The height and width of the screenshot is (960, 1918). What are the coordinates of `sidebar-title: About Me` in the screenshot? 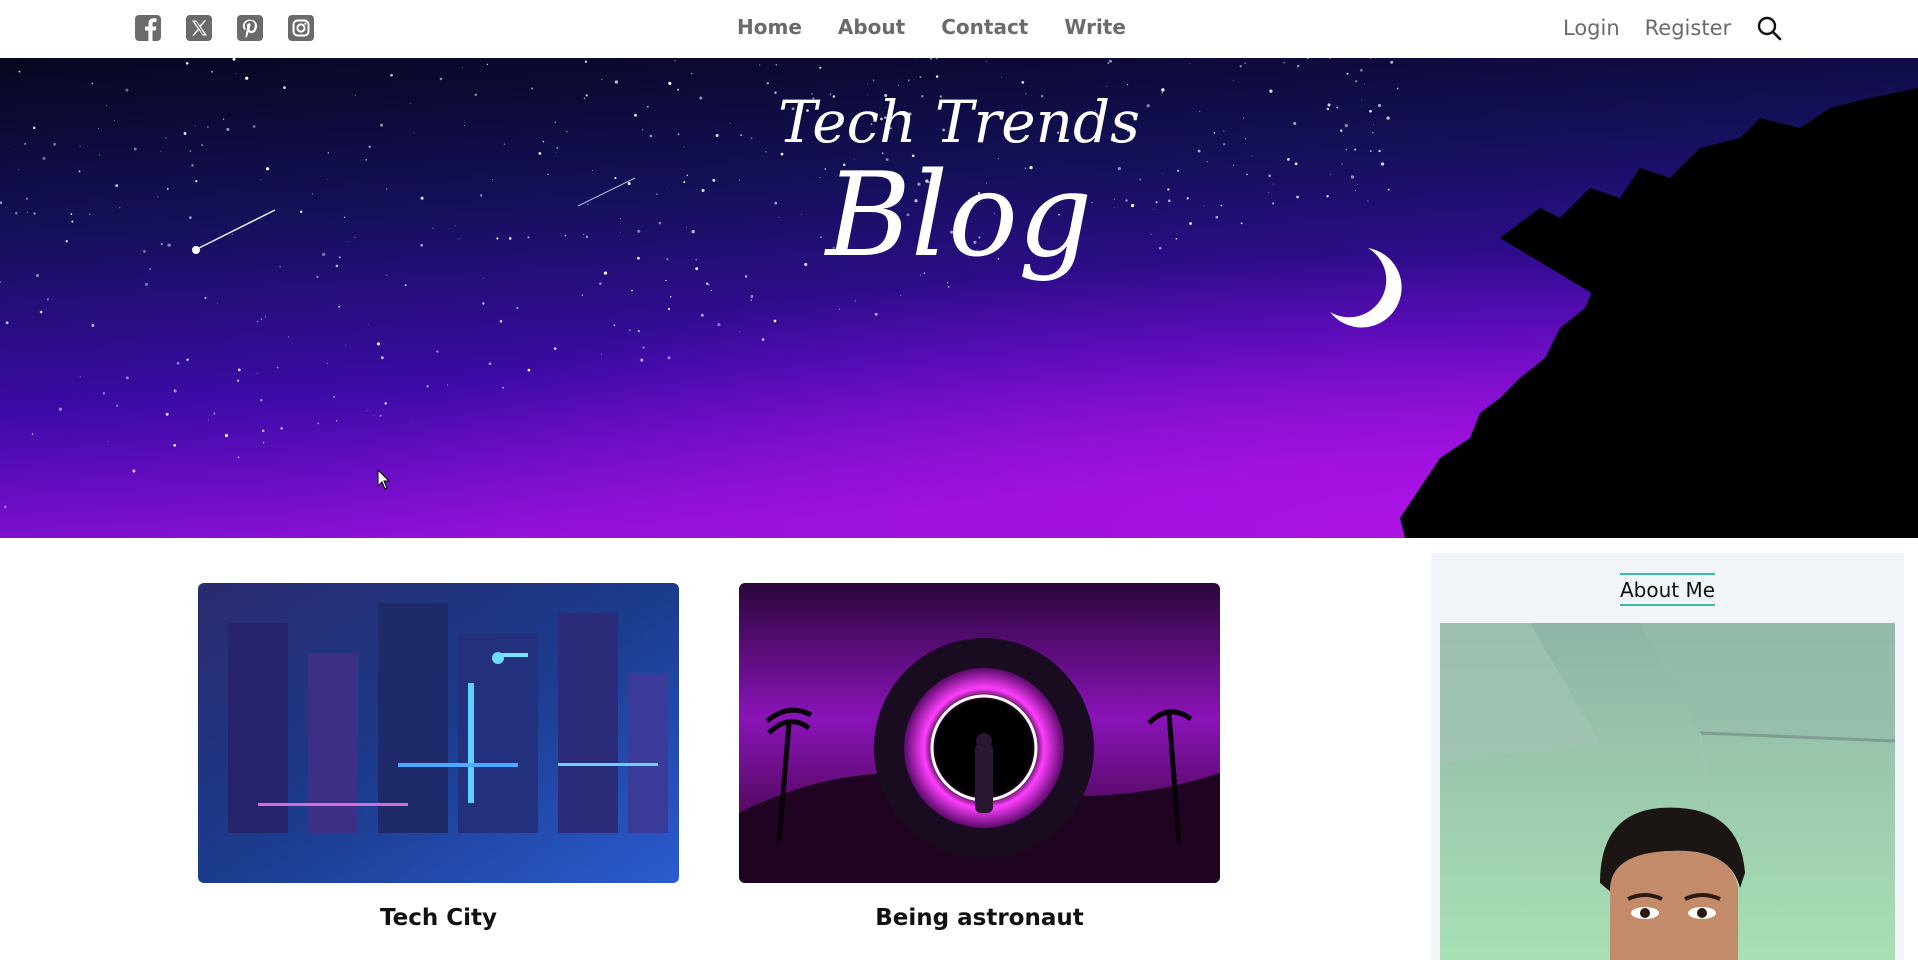 It's located at (1667, 589).